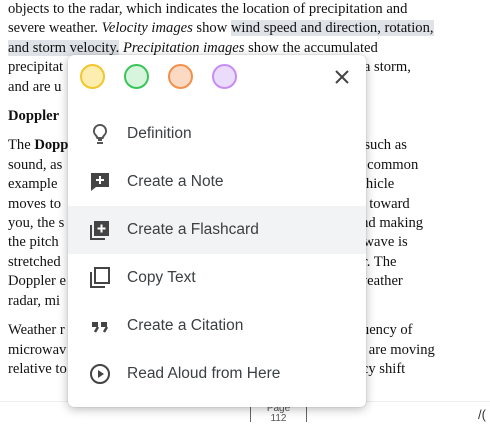  What do you see at coordinates (21, 145) in the screenshot?
I see `text-segment: The` at bounding box center [21, 145].